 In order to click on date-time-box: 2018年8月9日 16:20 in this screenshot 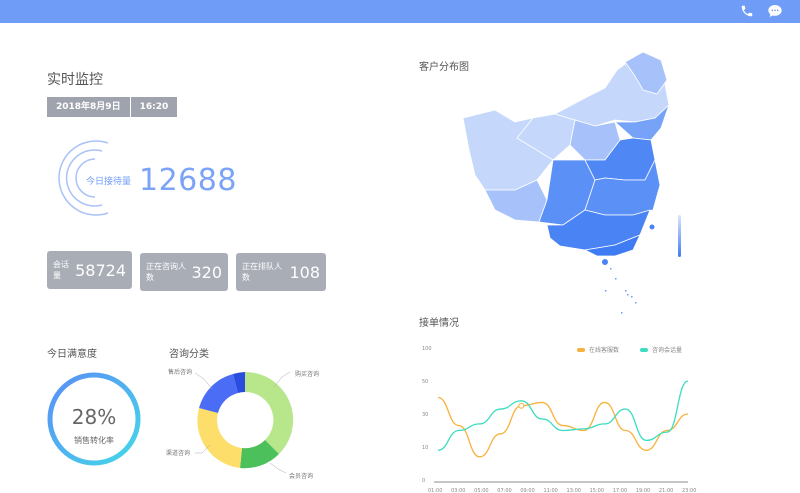, I will do `click(112, 107)`.